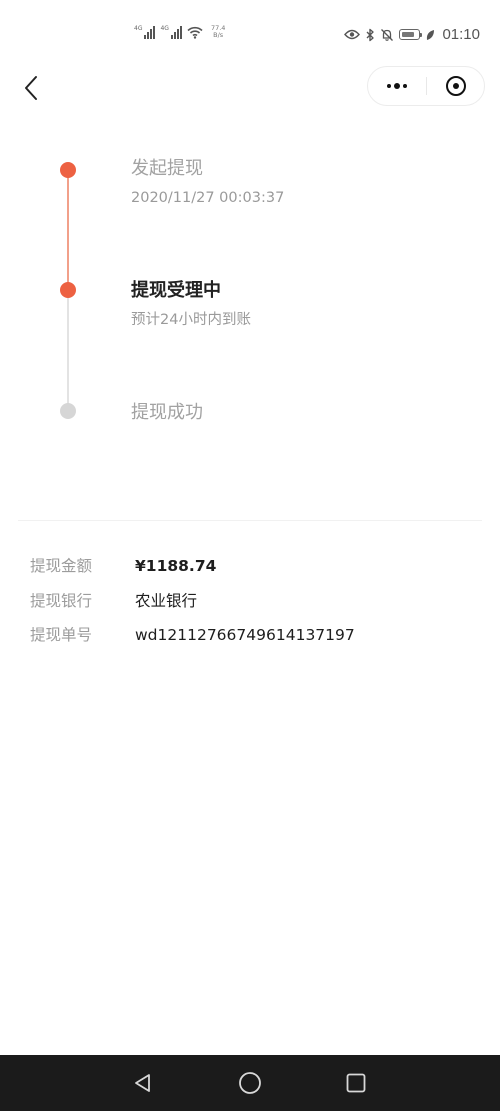 This screenshot has width=500, height=1111. I want to click on status-left-group: 4G 4G 77.4 B/s, so click(179, 32).